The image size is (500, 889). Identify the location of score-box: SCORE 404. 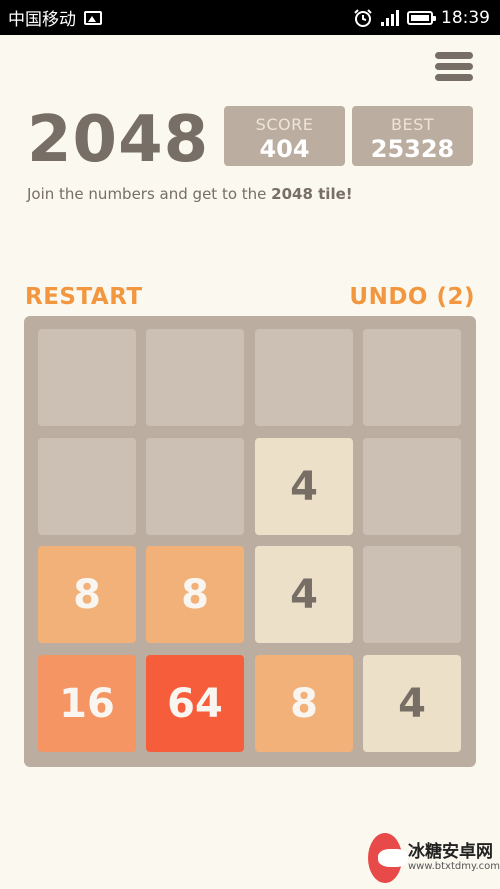
(284, 136).